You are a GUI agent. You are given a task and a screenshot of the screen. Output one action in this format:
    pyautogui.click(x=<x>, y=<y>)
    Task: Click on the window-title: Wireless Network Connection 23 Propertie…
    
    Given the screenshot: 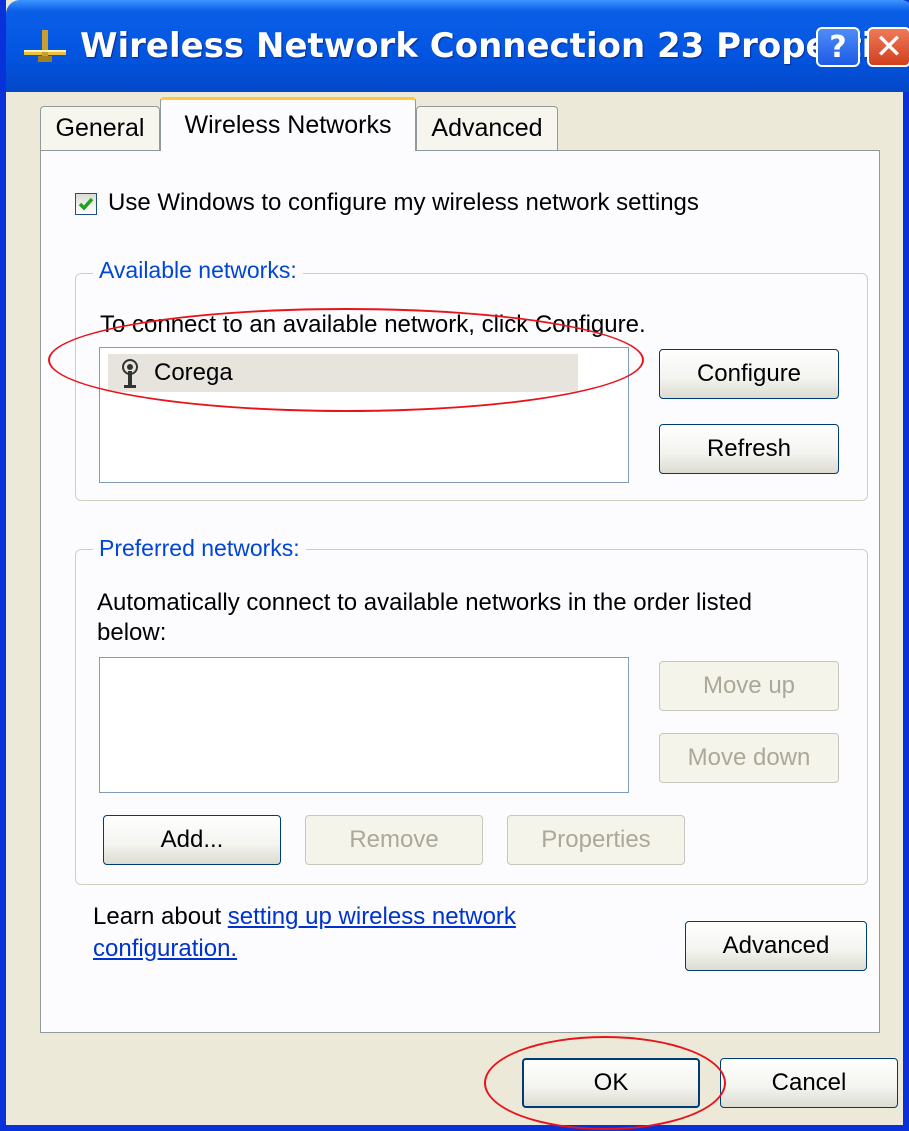 What is the action you would take?
    pyautogui.click(x=494, y=46)
    